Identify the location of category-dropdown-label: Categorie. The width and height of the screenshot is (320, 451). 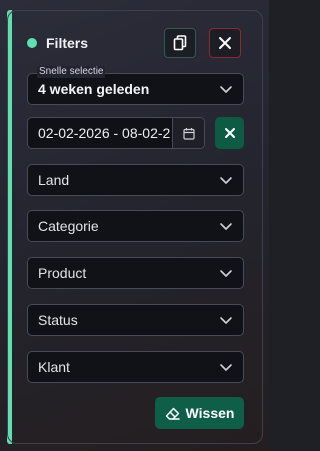
(68, 226).